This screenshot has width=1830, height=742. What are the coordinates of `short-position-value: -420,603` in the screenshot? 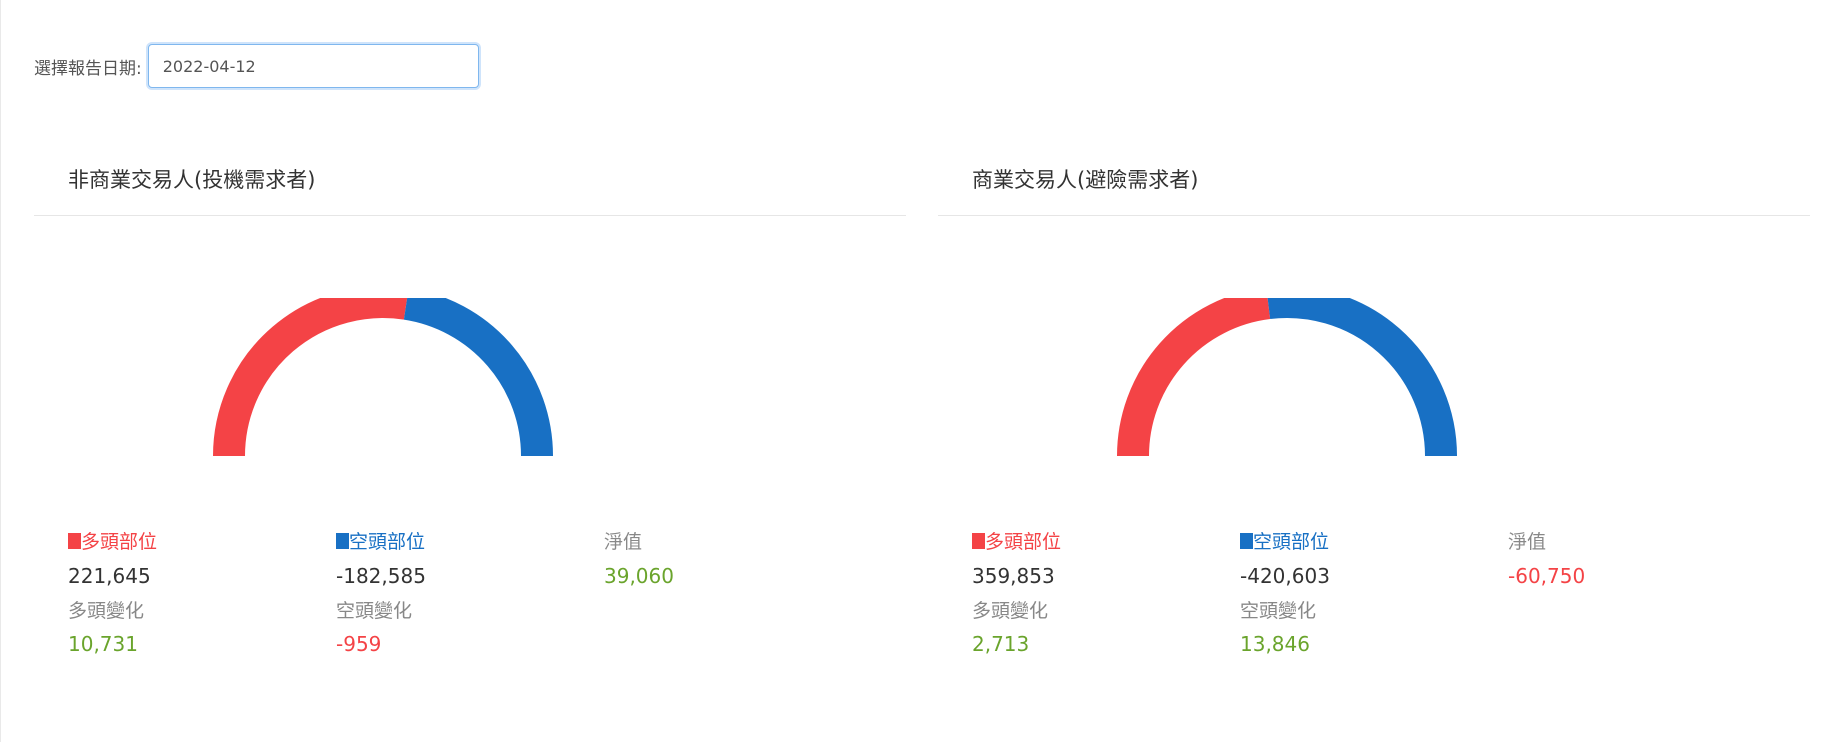 It's located at (1285, 576).